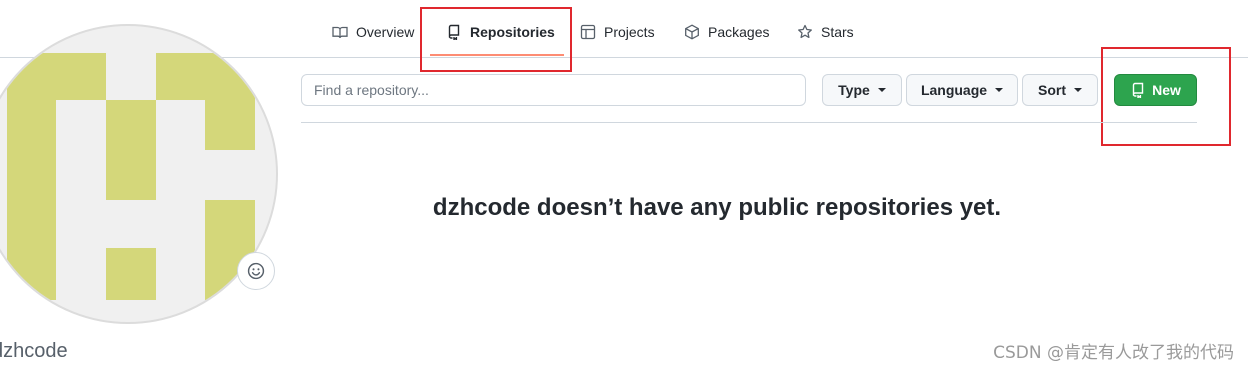 Image resolution: width=1248 pixels, height=368 pixels. I want to click on sort-button: Sort, so click(1060, 90).